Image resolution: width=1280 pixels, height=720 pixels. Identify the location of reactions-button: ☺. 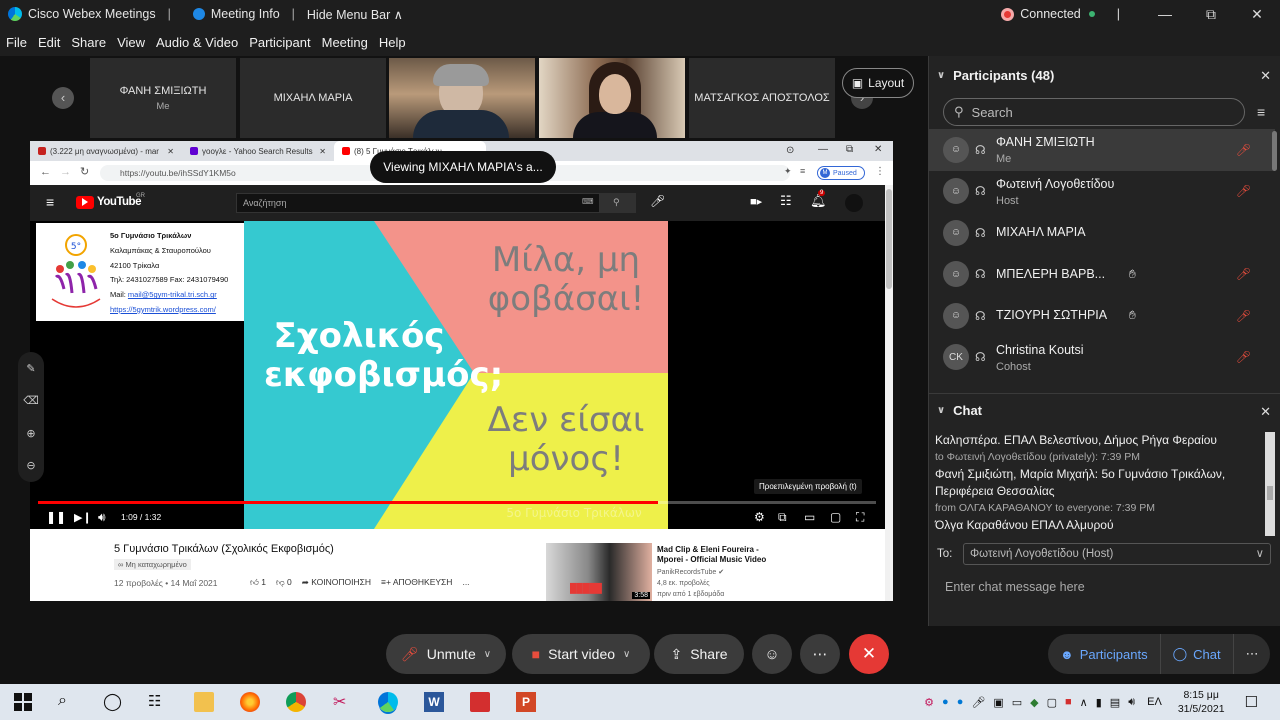
(772, 654).